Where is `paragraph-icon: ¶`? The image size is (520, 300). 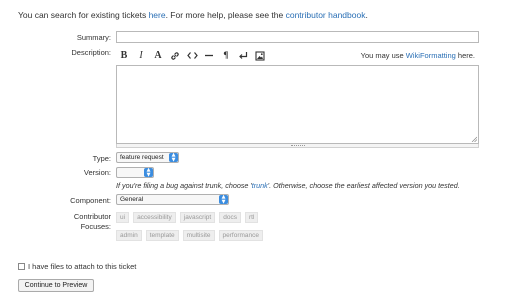 paragraph-icon: ¶ is located at coordinates (226, 56).